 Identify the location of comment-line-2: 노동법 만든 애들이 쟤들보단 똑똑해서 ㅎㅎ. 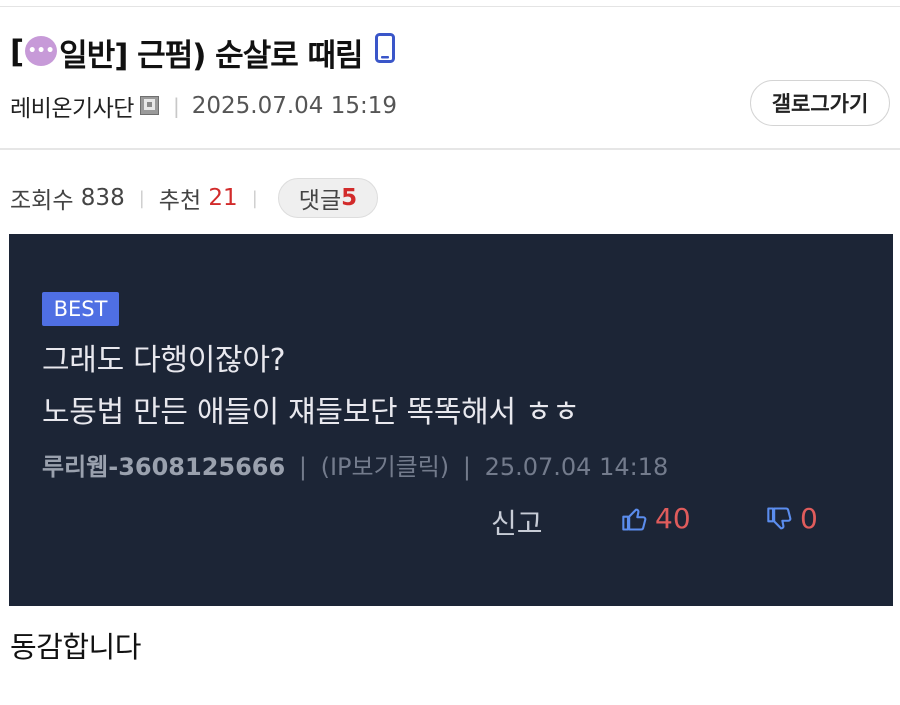
(311, 412).